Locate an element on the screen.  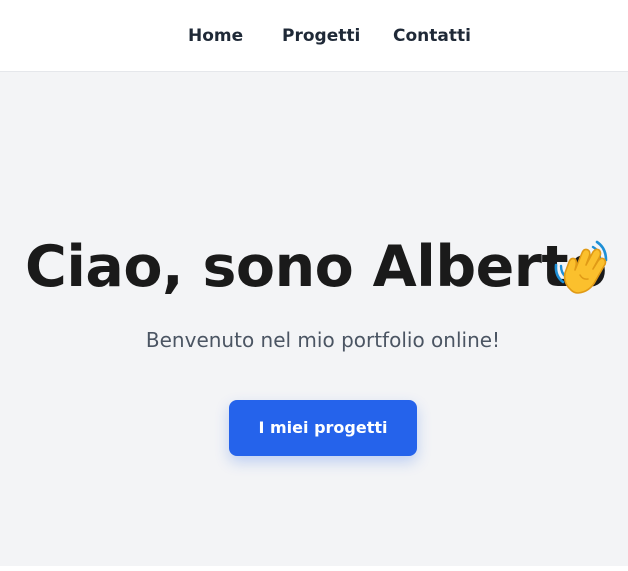
waving-hand-icon is located at coordinates (582, 267).